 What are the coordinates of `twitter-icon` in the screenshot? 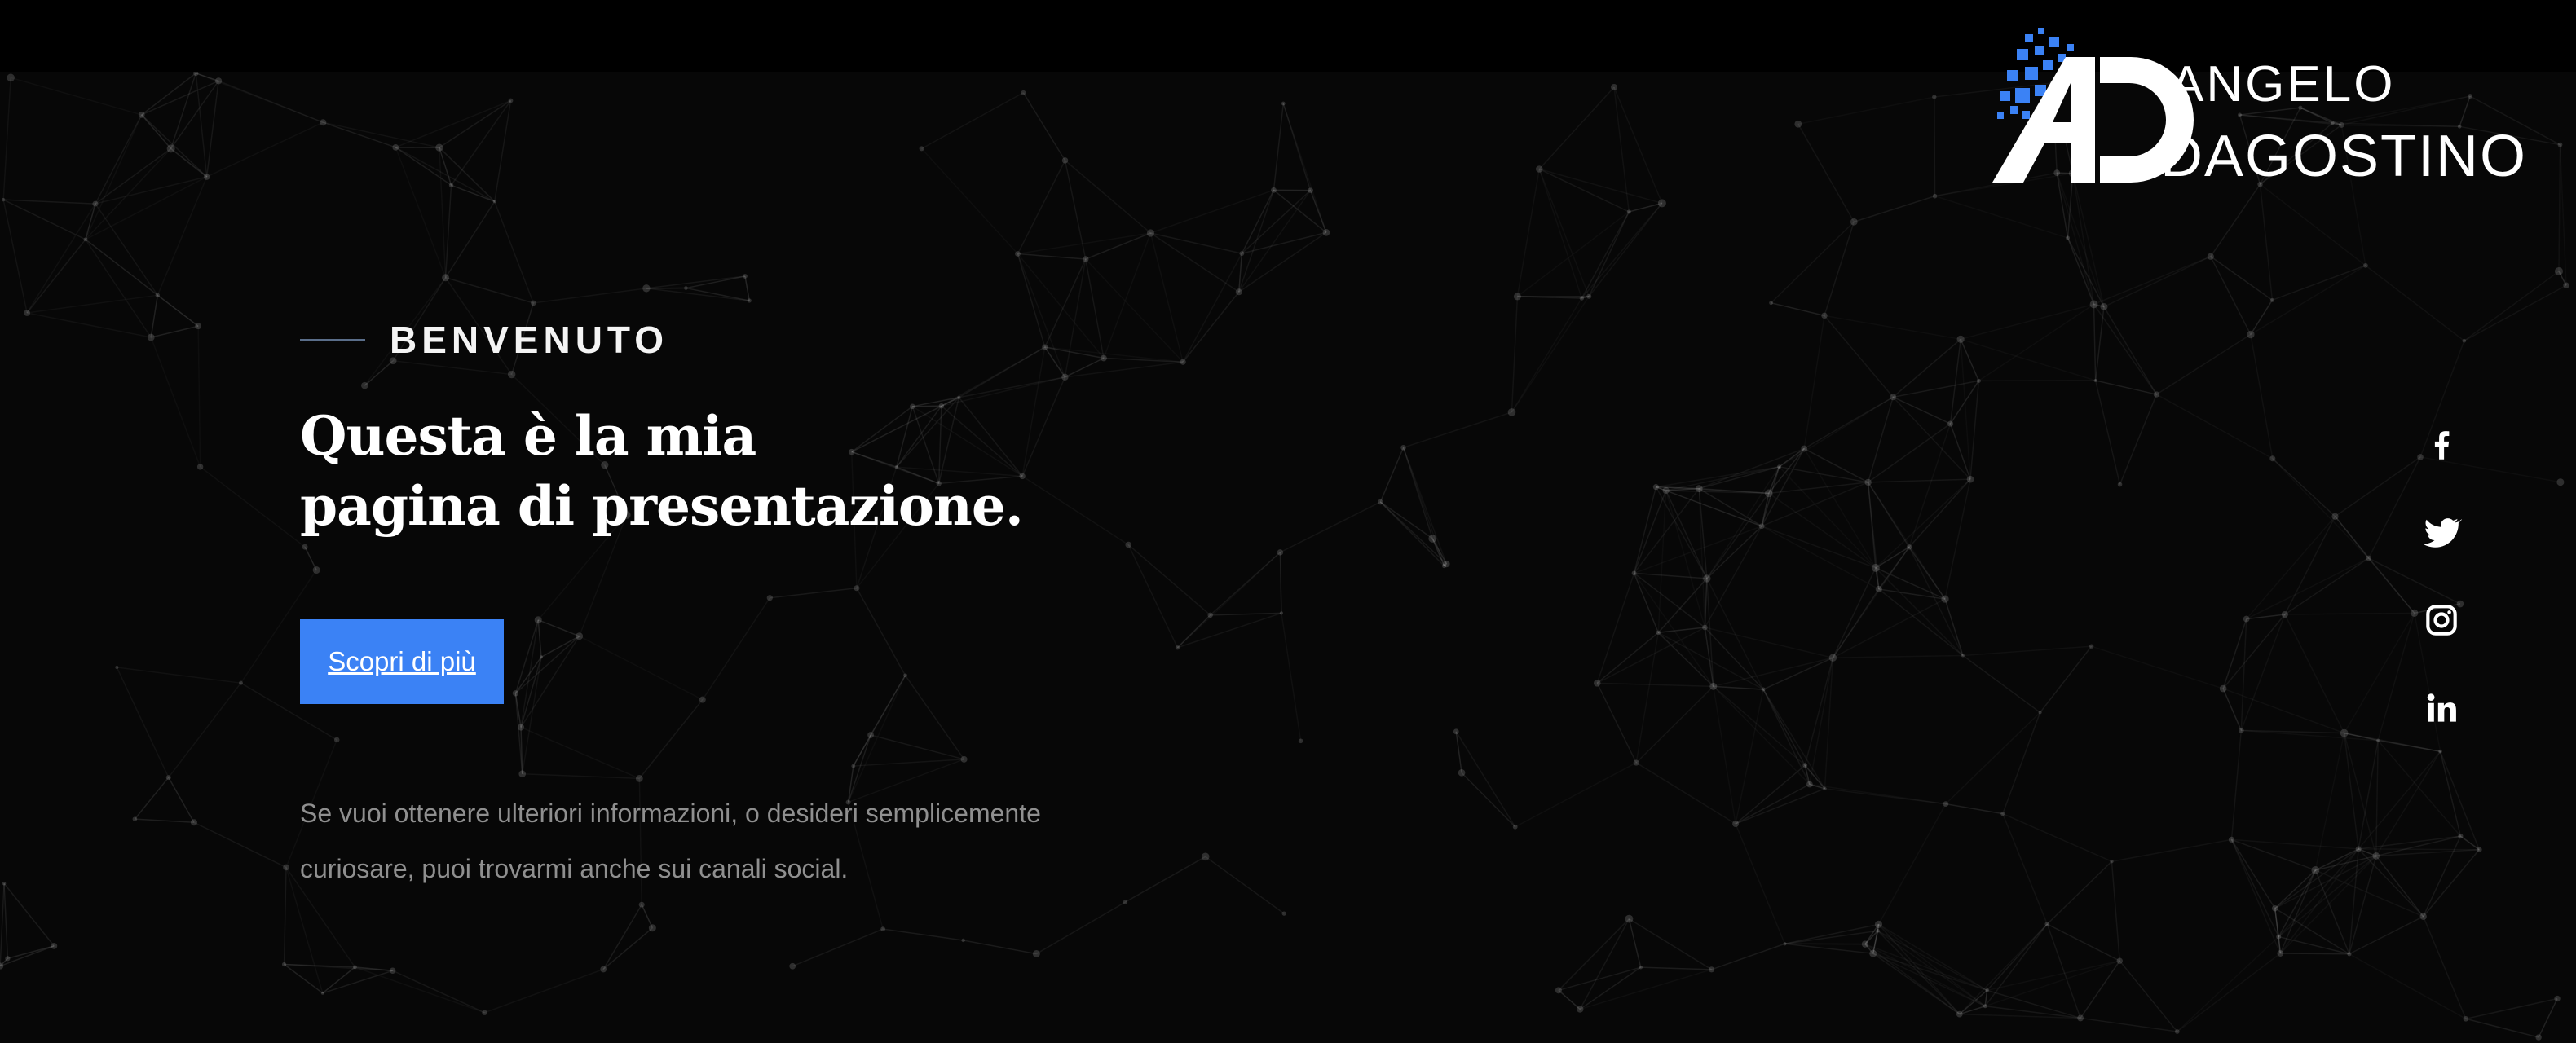 It's located at (2442, 533).